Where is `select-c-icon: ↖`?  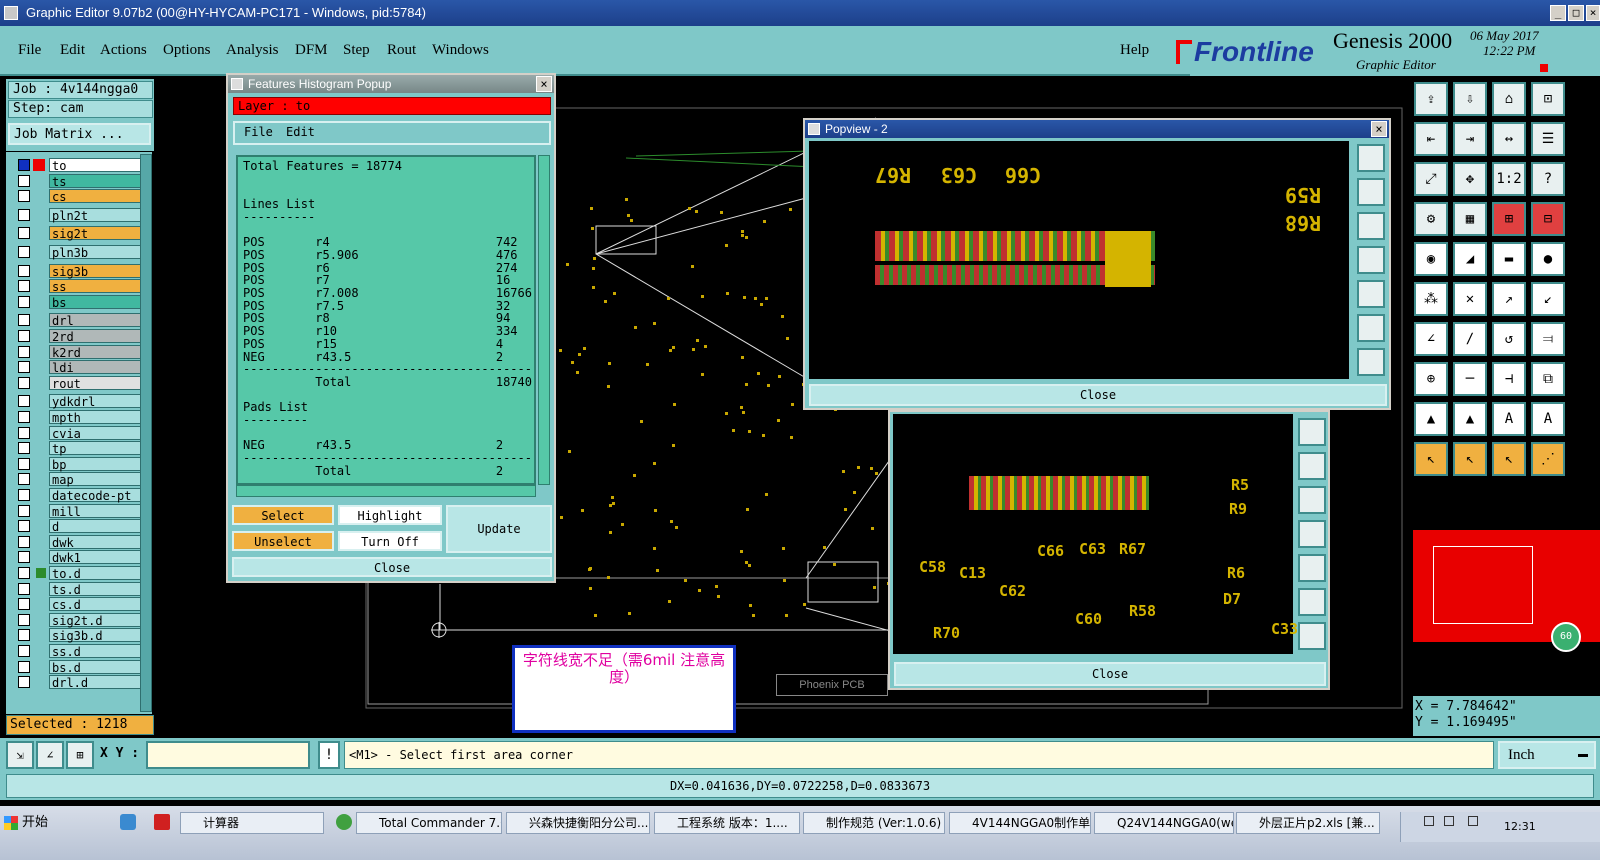
select-c-icon: ↖ is located at coordinates (1509, 459).